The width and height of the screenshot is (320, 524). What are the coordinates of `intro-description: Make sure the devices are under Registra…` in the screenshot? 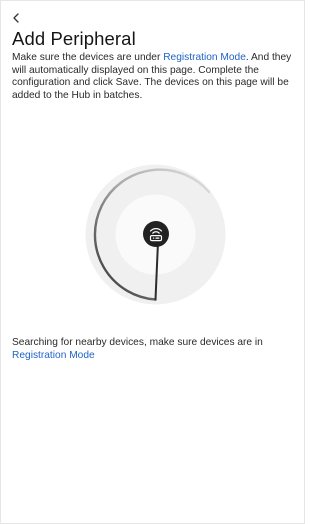 It's located at (157, 77).